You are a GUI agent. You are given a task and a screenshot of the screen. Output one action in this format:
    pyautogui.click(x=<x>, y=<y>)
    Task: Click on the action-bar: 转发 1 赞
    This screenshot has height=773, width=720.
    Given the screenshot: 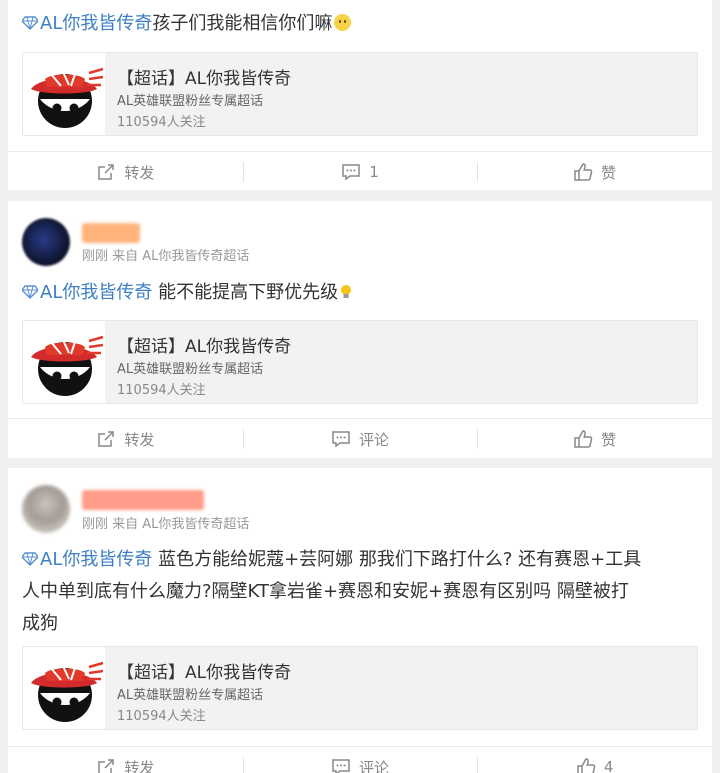 What is the action you would take?
    pyautogui.click(x=360, y=171)
    